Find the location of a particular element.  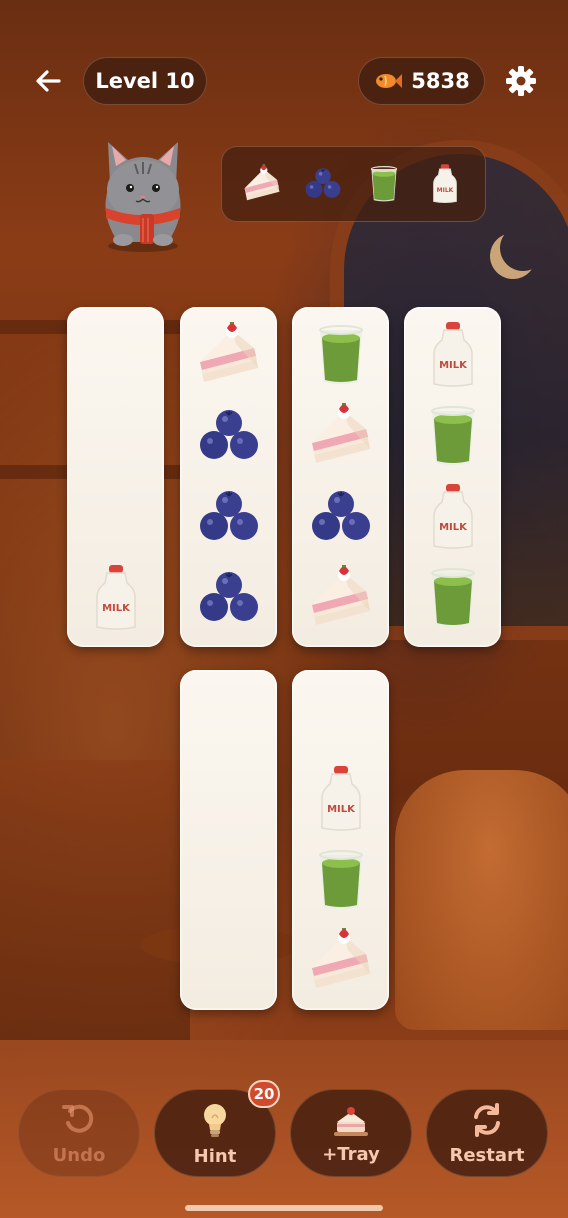

hint-label: Hint is located at coordinates (215, 1156).